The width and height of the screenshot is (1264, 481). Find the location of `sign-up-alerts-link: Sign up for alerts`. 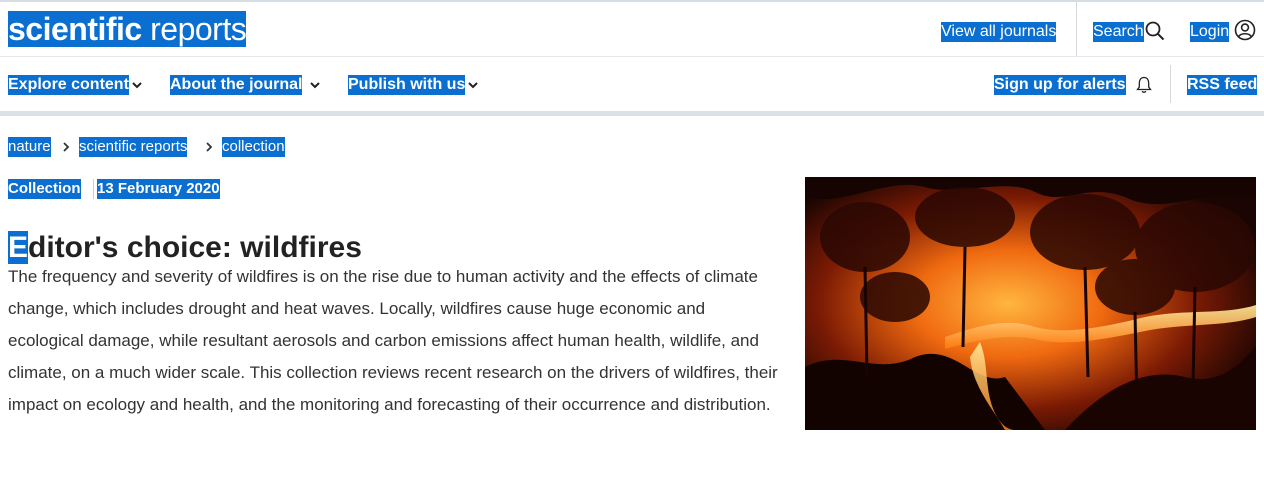

sign-up-alerts-link: Sign up for alerts is located at coordinates (1060, 85).